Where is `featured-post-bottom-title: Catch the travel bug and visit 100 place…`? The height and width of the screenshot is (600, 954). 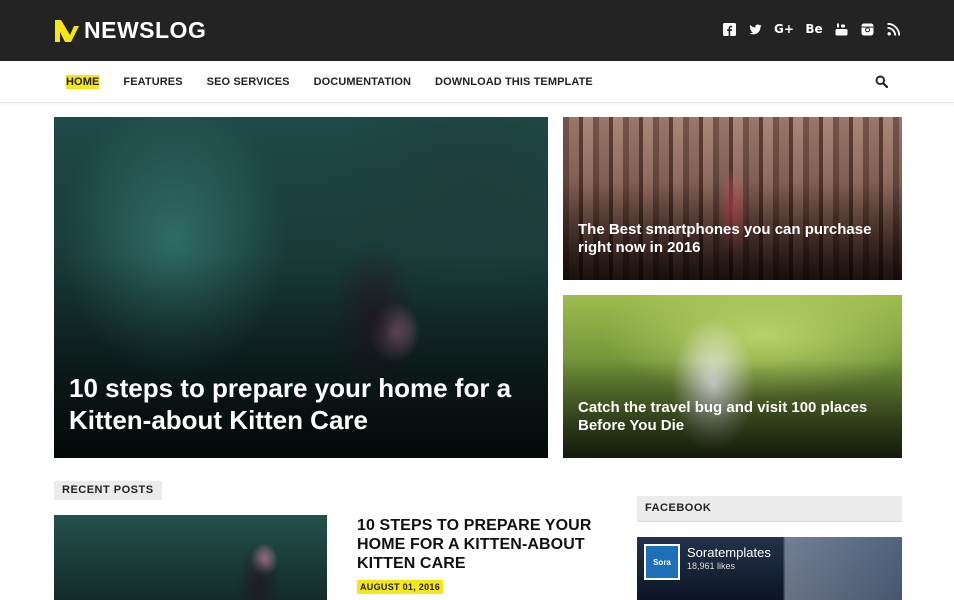 featured-post-bottom-title: Catch the travel bug and visit 100 place… is located at coordinates (735, 417).